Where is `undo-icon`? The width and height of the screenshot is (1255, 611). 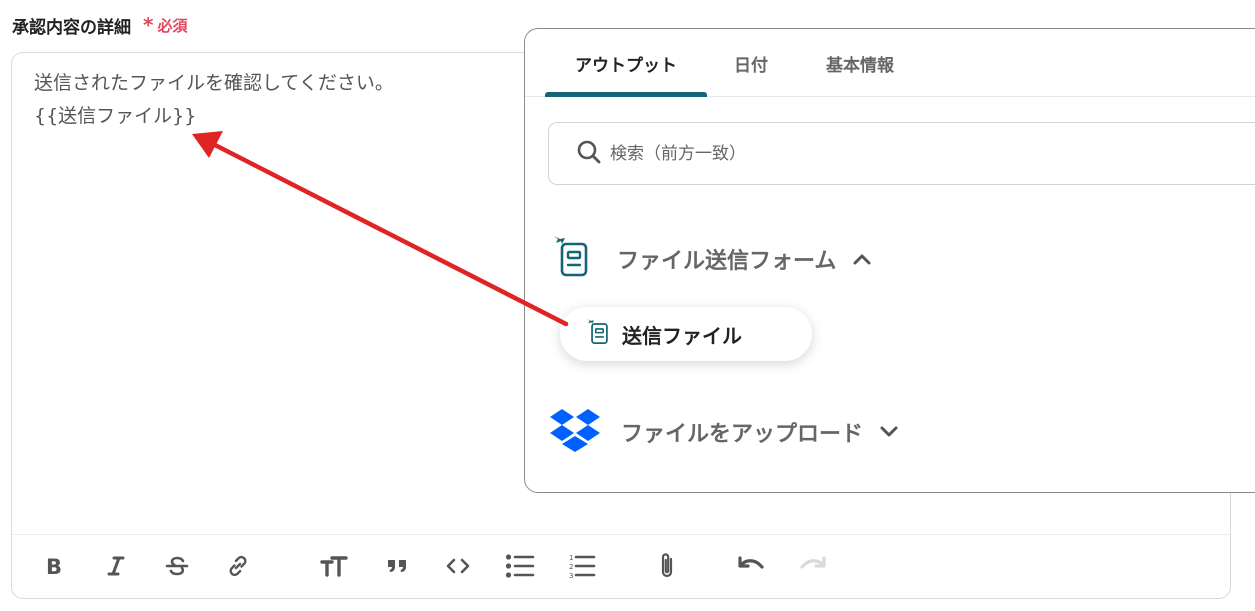 undo-icon is located at coordinates (751, 566).